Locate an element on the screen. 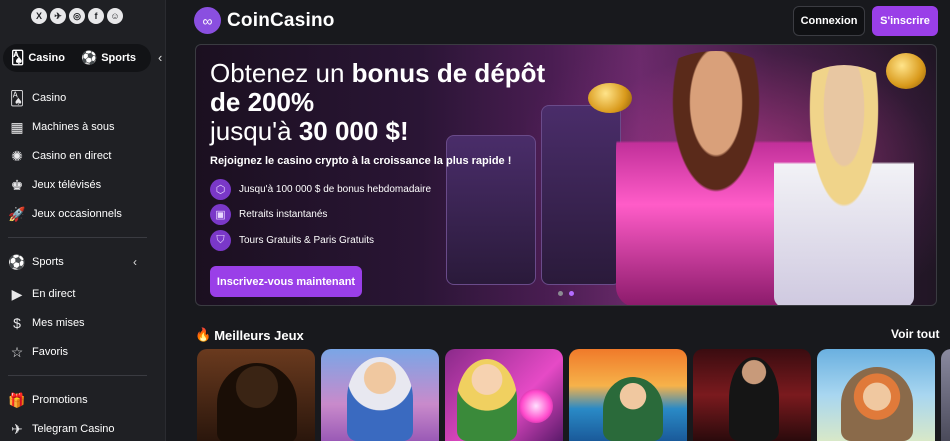 This screenshot has height=441, width=950. sidebar-item-label: Casino en direct is located at coordinates (72, 156).